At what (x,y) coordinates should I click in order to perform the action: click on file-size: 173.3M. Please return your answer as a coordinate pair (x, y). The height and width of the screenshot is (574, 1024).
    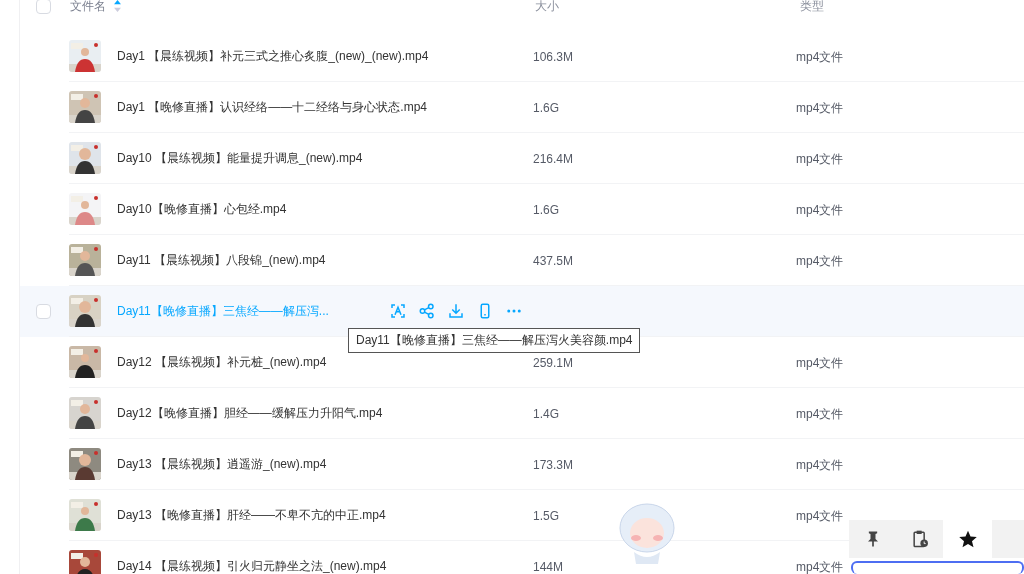
    Looking at the image, I should click on (553, 465).